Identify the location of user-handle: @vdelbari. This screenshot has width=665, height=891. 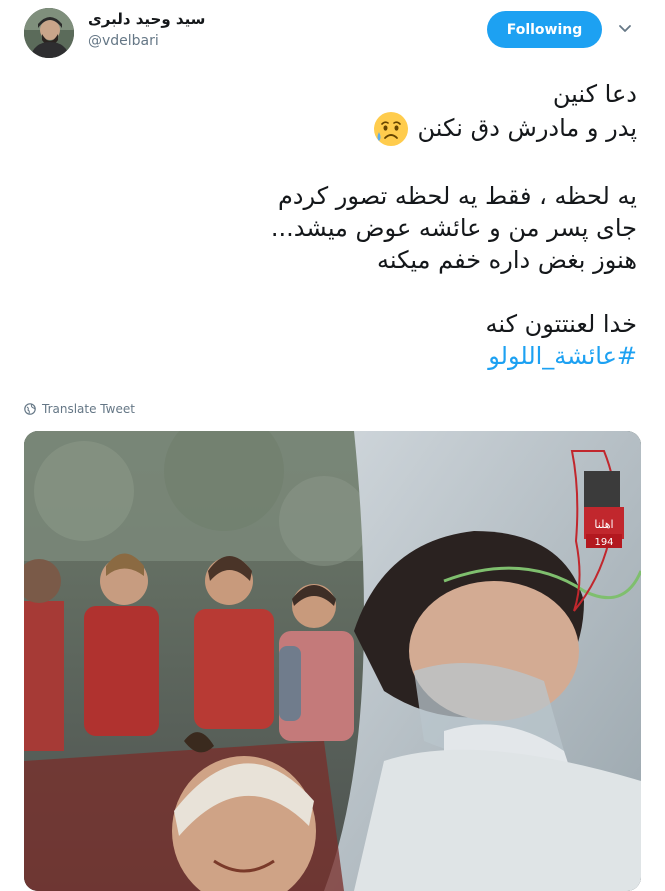
(123, 41).